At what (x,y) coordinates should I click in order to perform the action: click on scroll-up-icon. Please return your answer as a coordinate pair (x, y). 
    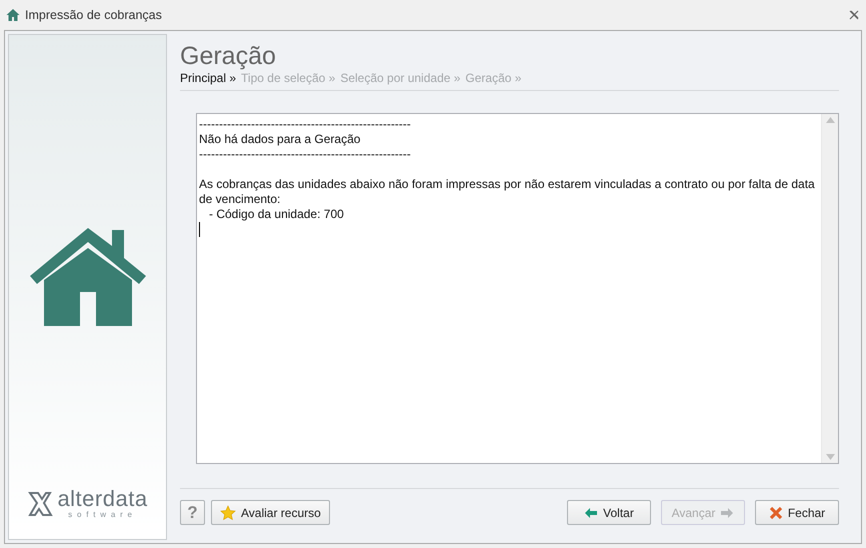
    Looking at the image, I should click on (830, 120).